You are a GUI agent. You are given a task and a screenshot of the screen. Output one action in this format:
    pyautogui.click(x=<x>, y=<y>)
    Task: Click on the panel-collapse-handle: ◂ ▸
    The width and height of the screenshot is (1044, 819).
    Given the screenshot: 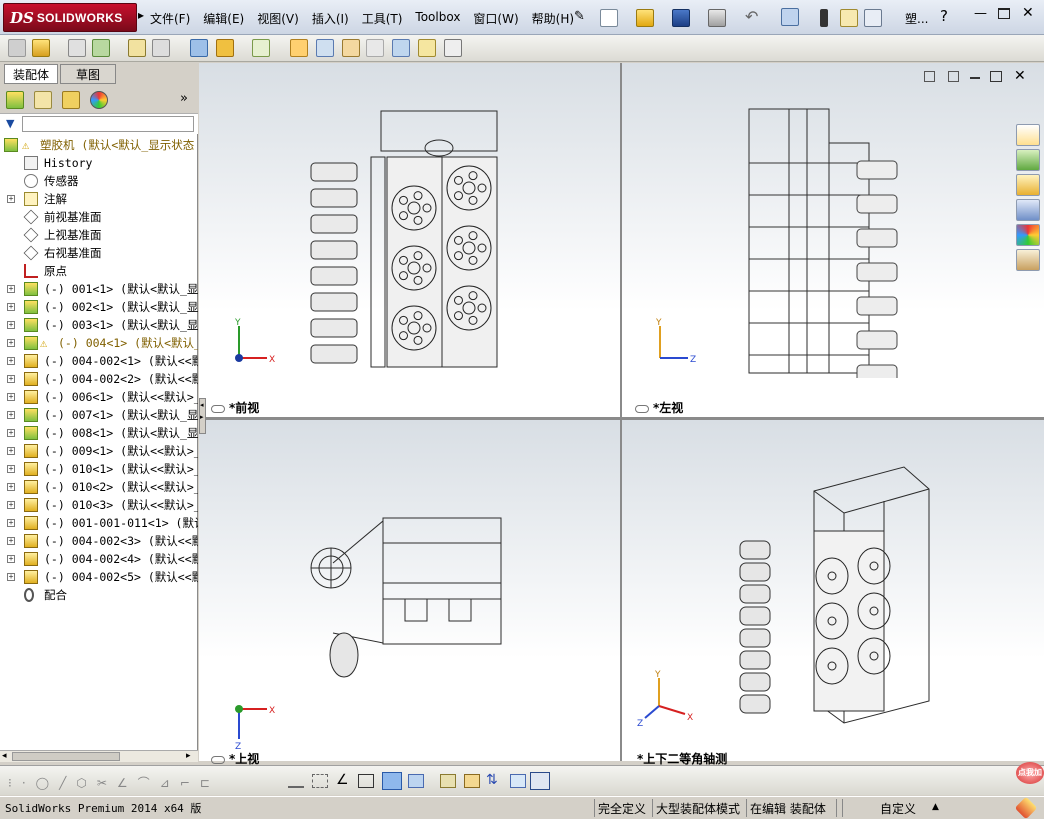 What is the action you would take?
    pyautogui.click(x=202, y=416)
    